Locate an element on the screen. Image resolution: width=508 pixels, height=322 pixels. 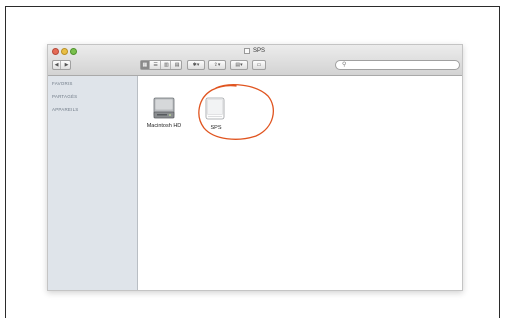
search-field: ⚲ is located at coordinates (397, 65).